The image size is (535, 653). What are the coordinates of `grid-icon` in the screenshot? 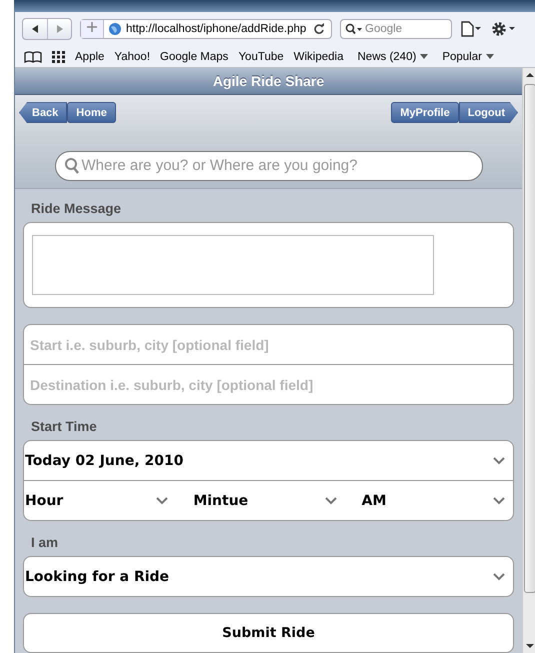 It's located at (58, 56).